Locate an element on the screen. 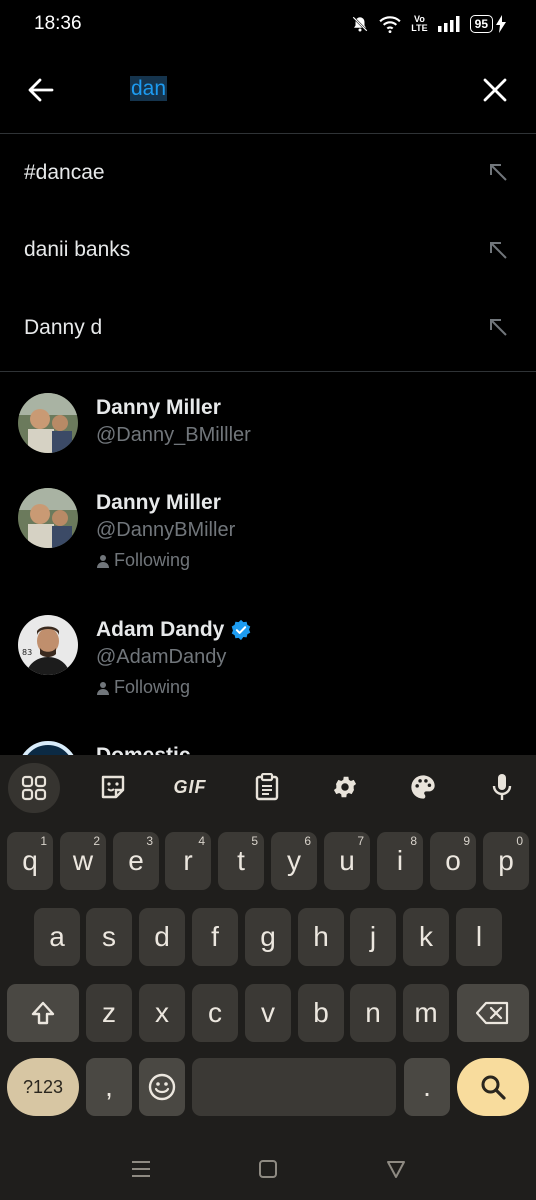  key-m: m is located at coordinates (426, 1013).